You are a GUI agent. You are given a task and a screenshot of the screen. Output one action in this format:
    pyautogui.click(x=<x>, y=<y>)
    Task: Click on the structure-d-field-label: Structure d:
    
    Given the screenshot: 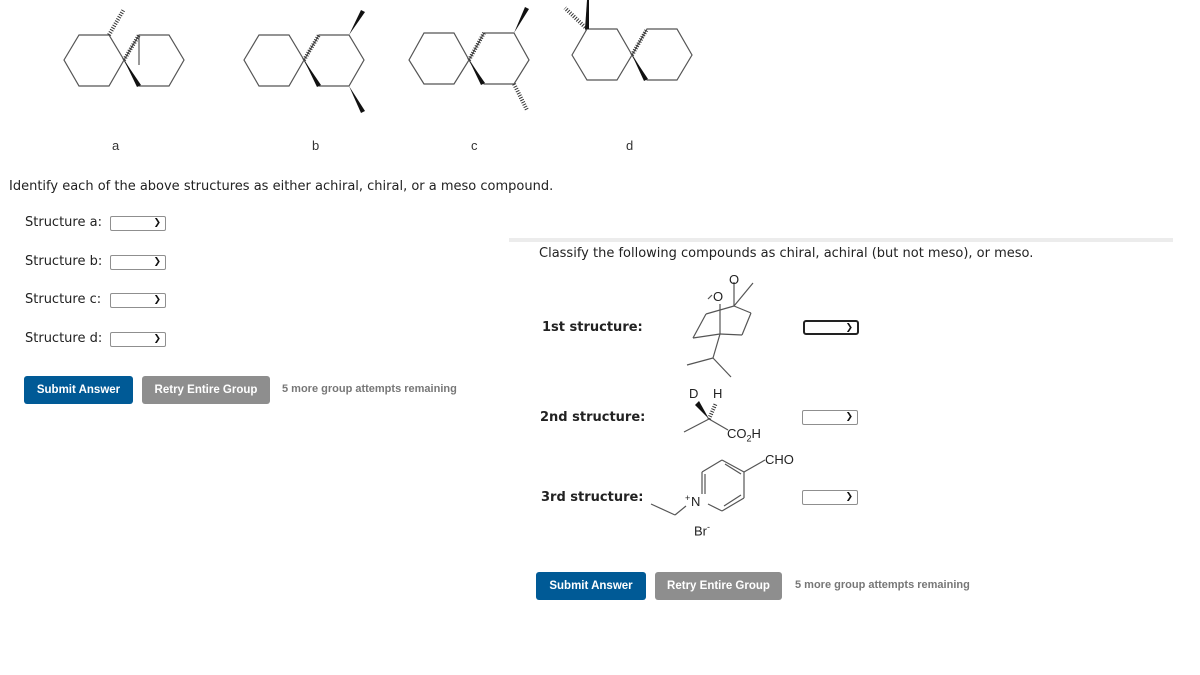 What is the action you would take?
    pyautogui.click(x=64, y=338)
    